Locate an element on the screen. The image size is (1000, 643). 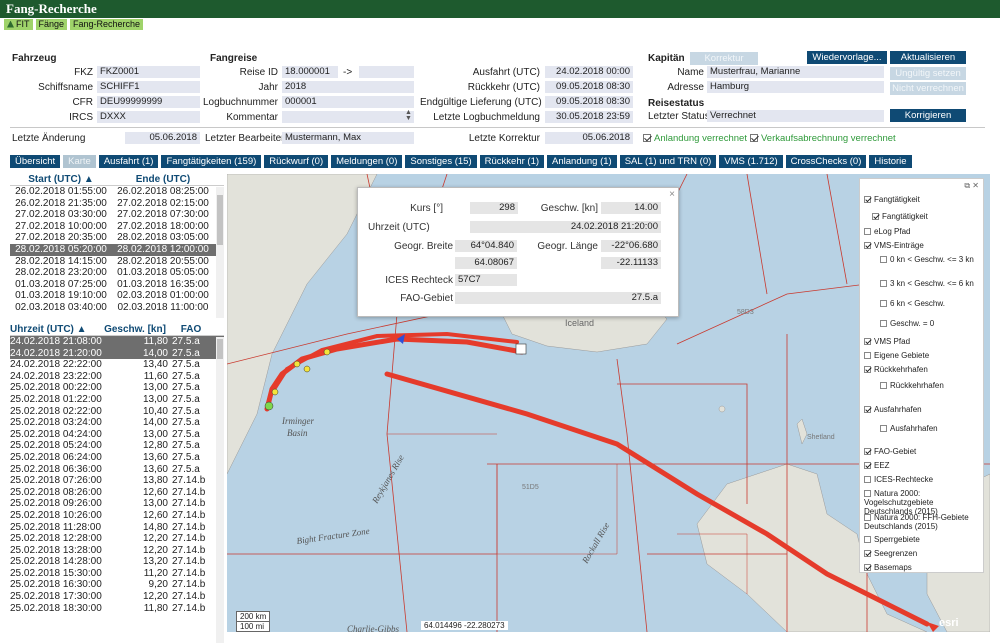
tab-crosschecks: CrossChecks (0) is located at coordinates (826, 161).